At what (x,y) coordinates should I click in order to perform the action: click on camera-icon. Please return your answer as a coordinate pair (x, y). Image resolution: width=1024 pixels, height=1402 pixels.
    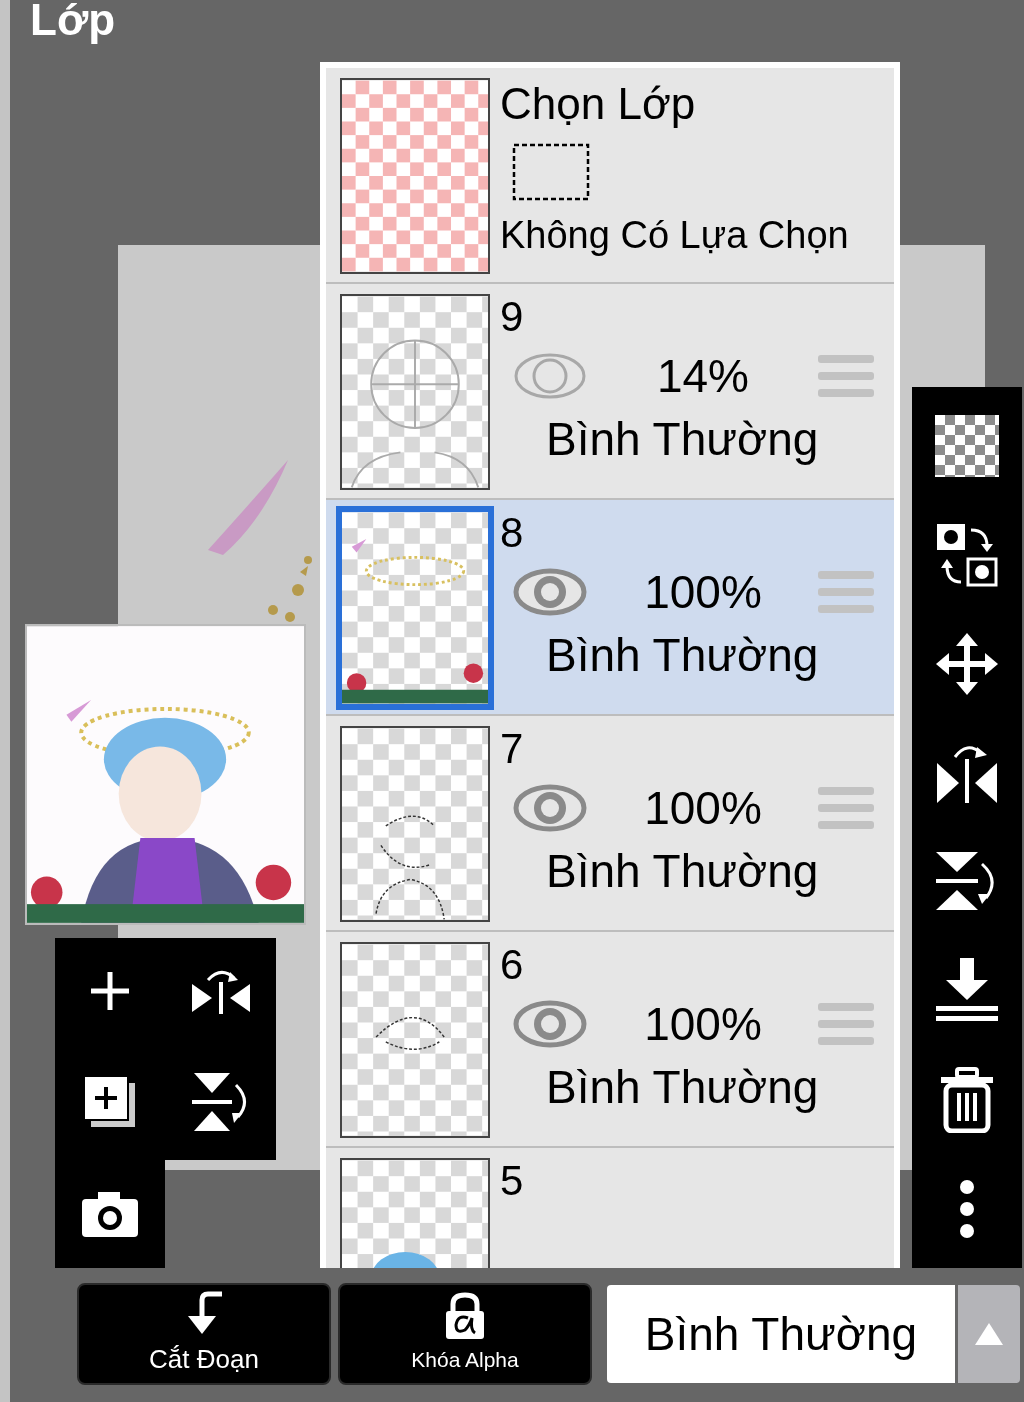
    Looking at the image, I should click on (110, 1214).